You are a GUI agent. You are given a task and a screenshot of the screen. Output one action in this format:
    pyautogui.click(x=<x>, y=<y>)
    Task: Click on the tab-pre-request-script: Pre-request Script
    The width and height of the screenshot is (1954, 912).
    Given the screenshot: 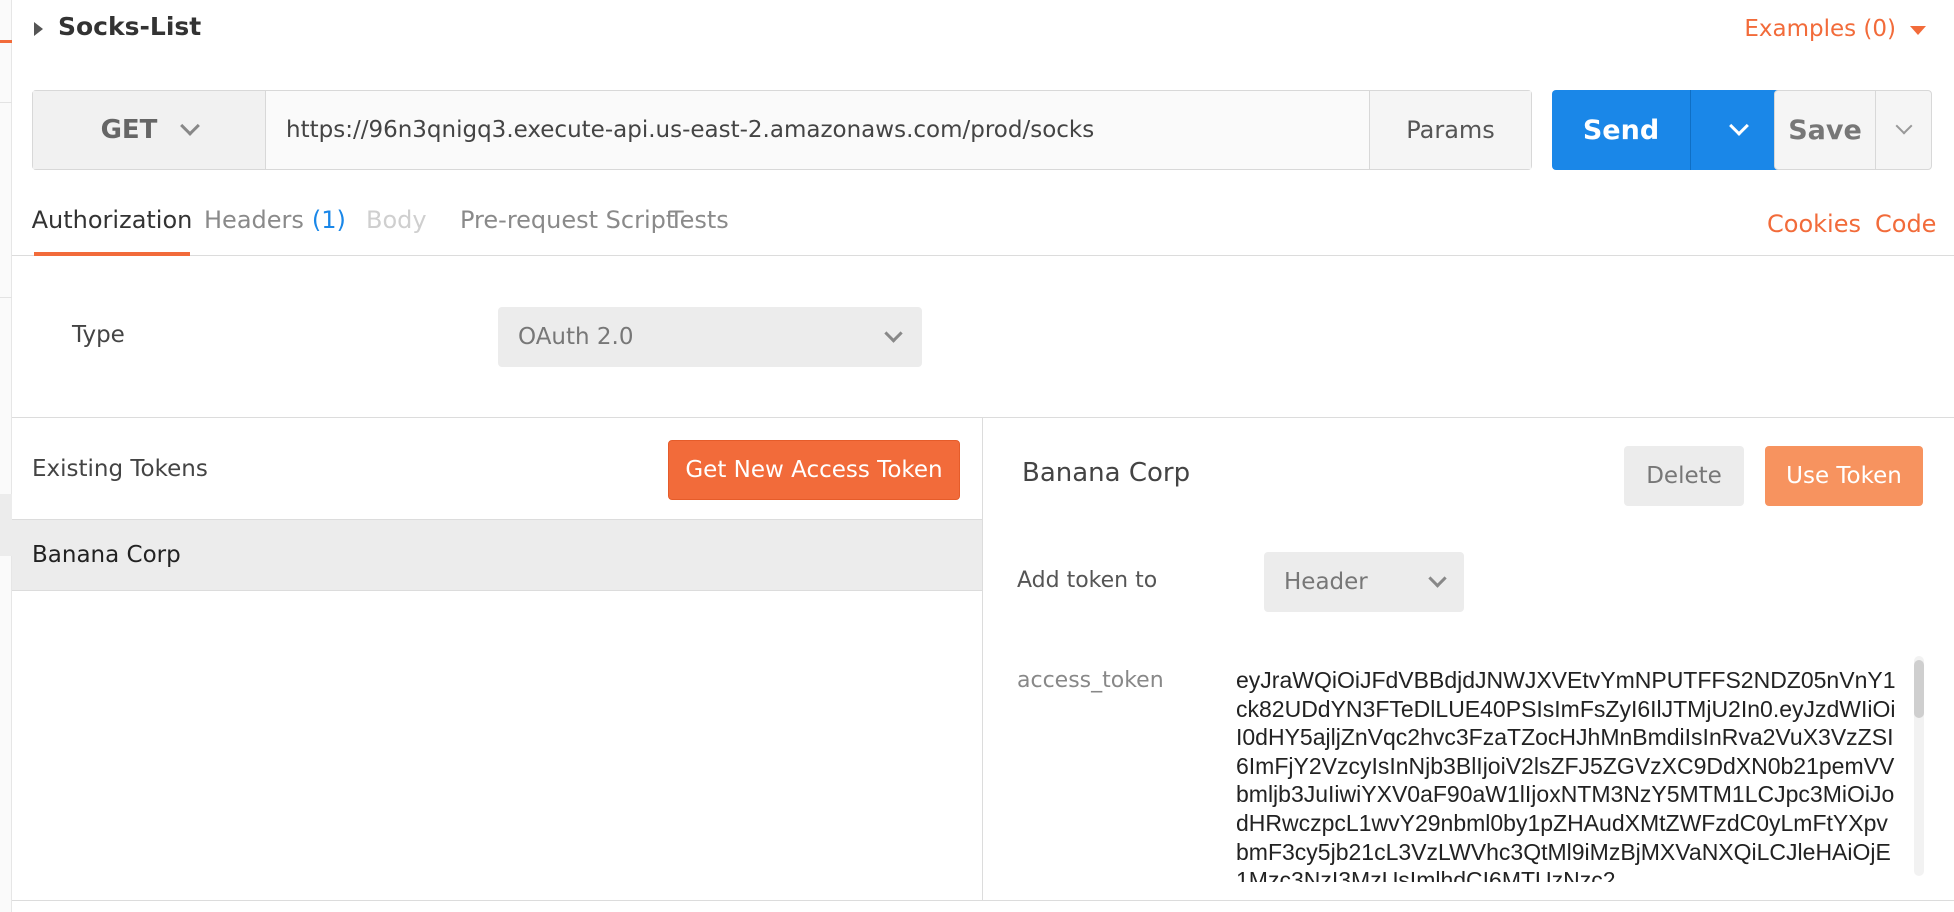 What is the action you would take?
    pyautogui.click(x=567, y=226)
    